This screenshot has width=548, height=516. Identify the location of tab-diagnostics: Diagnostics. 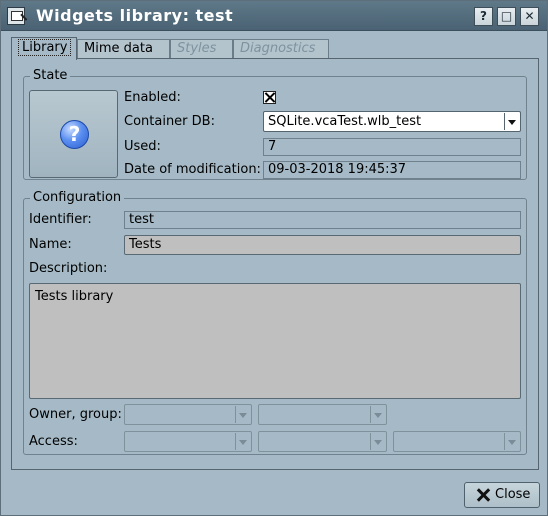
(281, 49).